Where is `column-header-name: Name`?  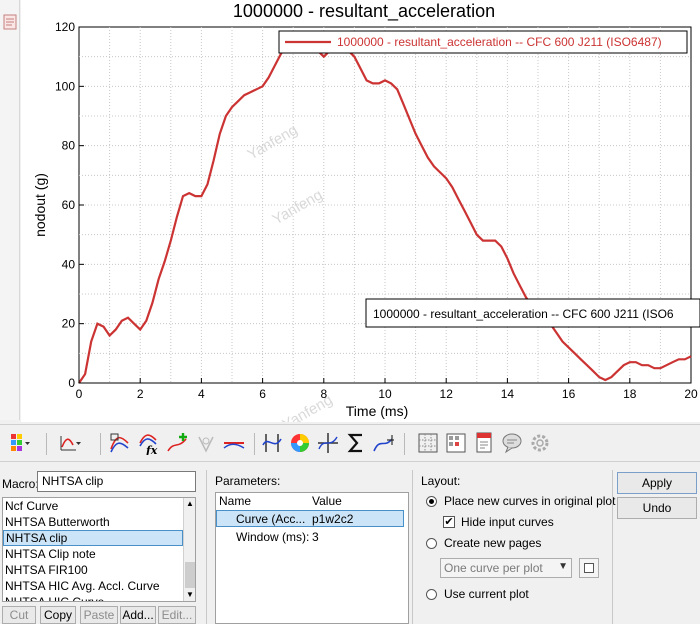 column-header-name: Name is located at coordinates (235, 501).